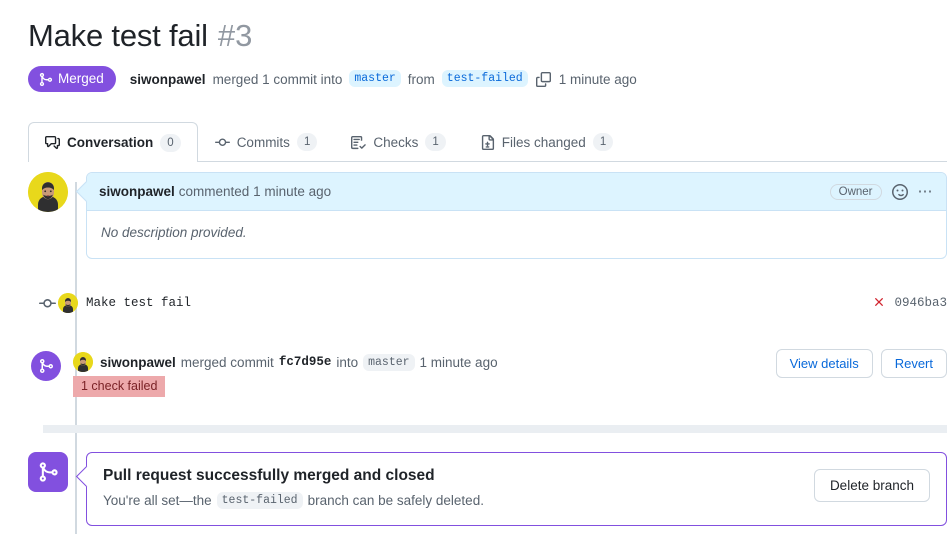 This screenshot has width=947, height=534. Describe the element at coordinates (305, 362) in the screenshot. I see `merged-commit-sha: fc7d95e` at that location.